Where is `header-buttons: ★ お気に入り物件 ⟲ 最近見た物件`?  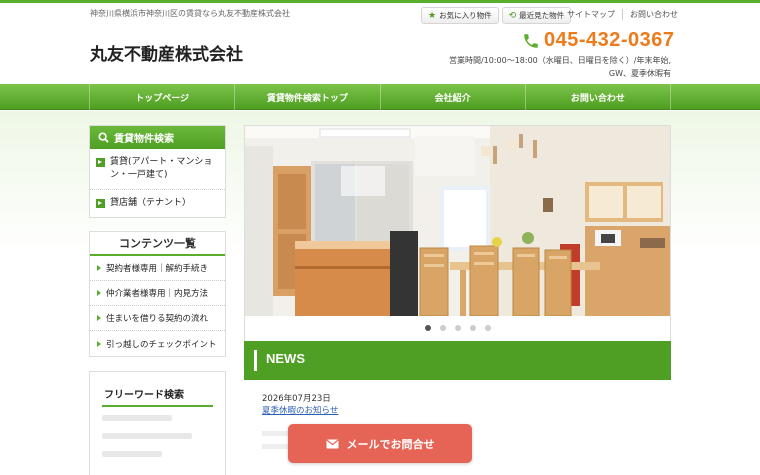
header-buttons: ★ お気に入り物件 ⟲ 最近見た物件 is located at coordinates (496, 15).